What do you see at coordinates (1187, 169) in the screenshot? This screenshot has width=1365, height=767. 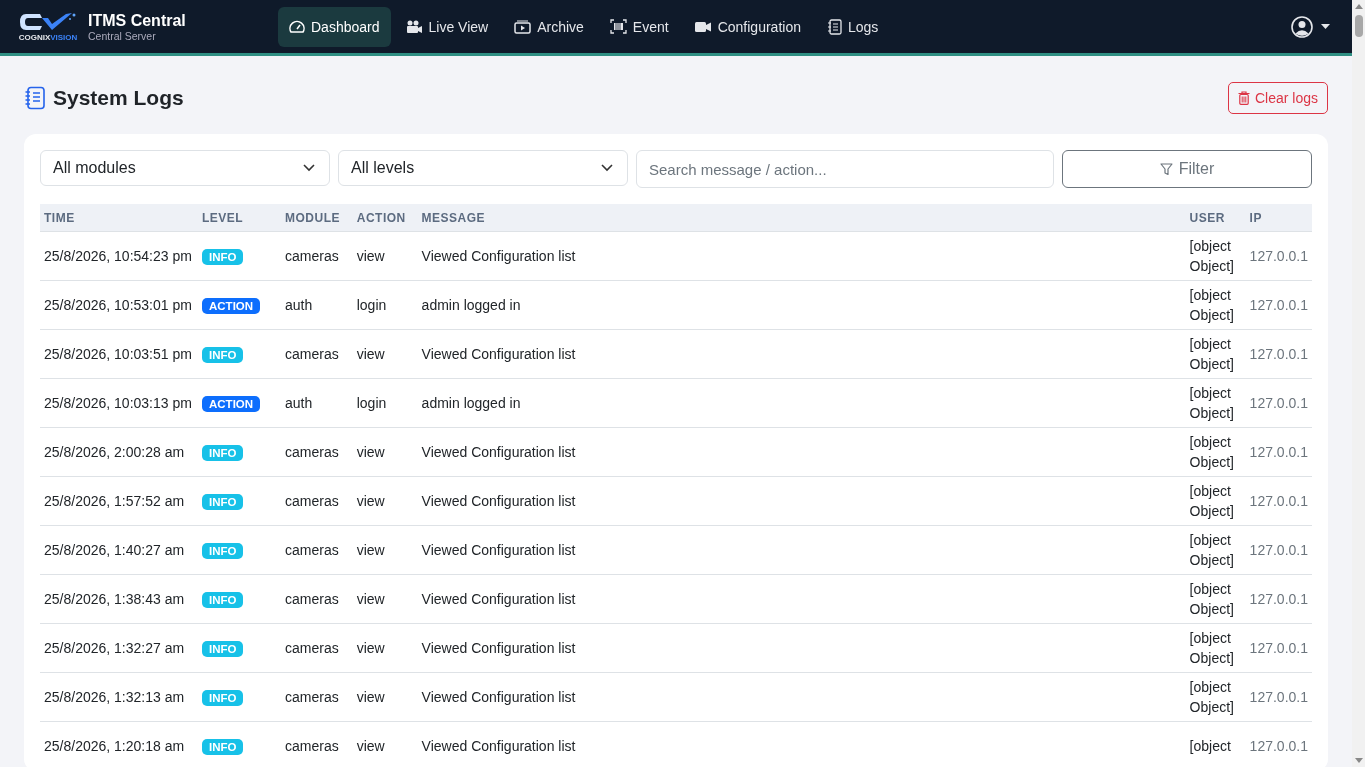 I see `filter-button: Filter` at bounding box center [1187, 169].